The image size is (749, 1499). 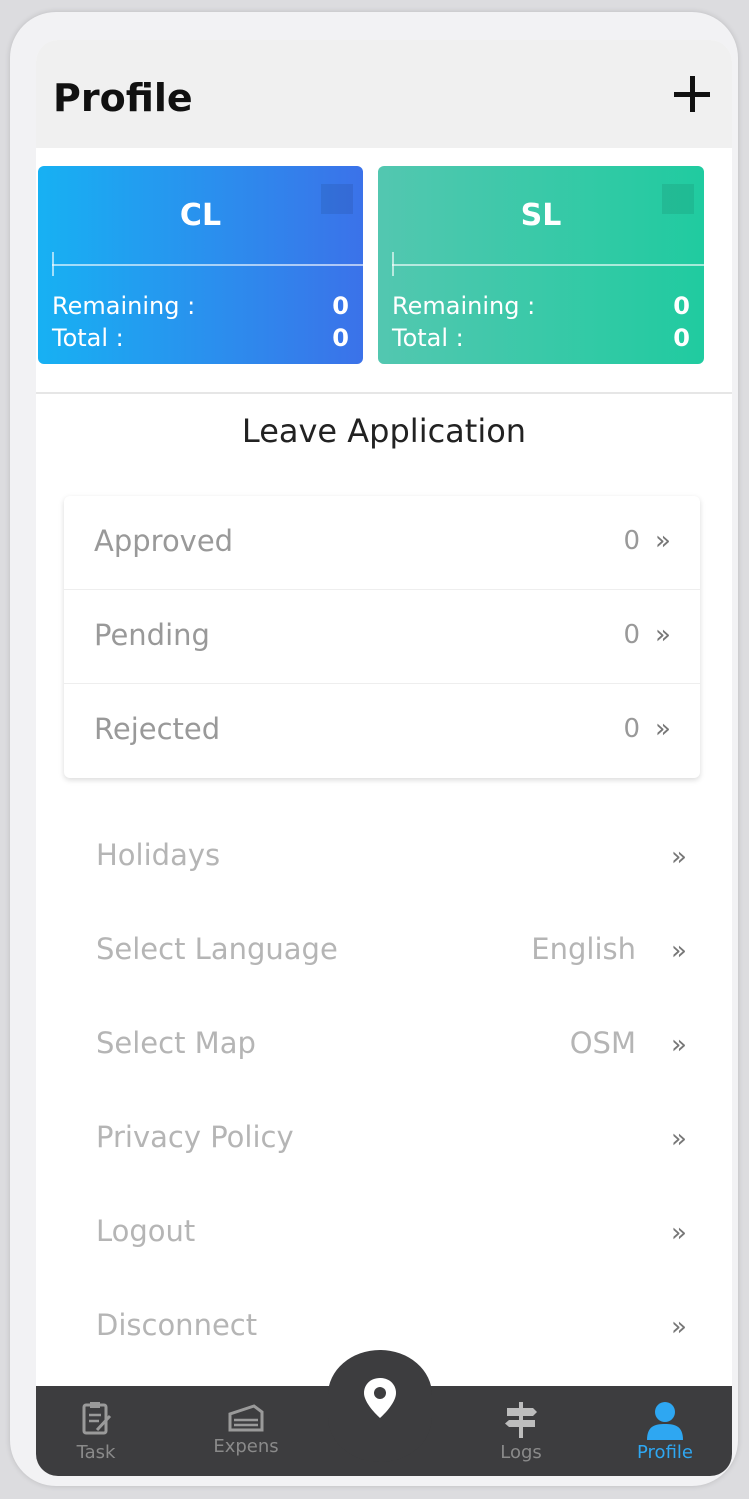 I want to click on status-label: Rejected, so click(x=157, y=729).